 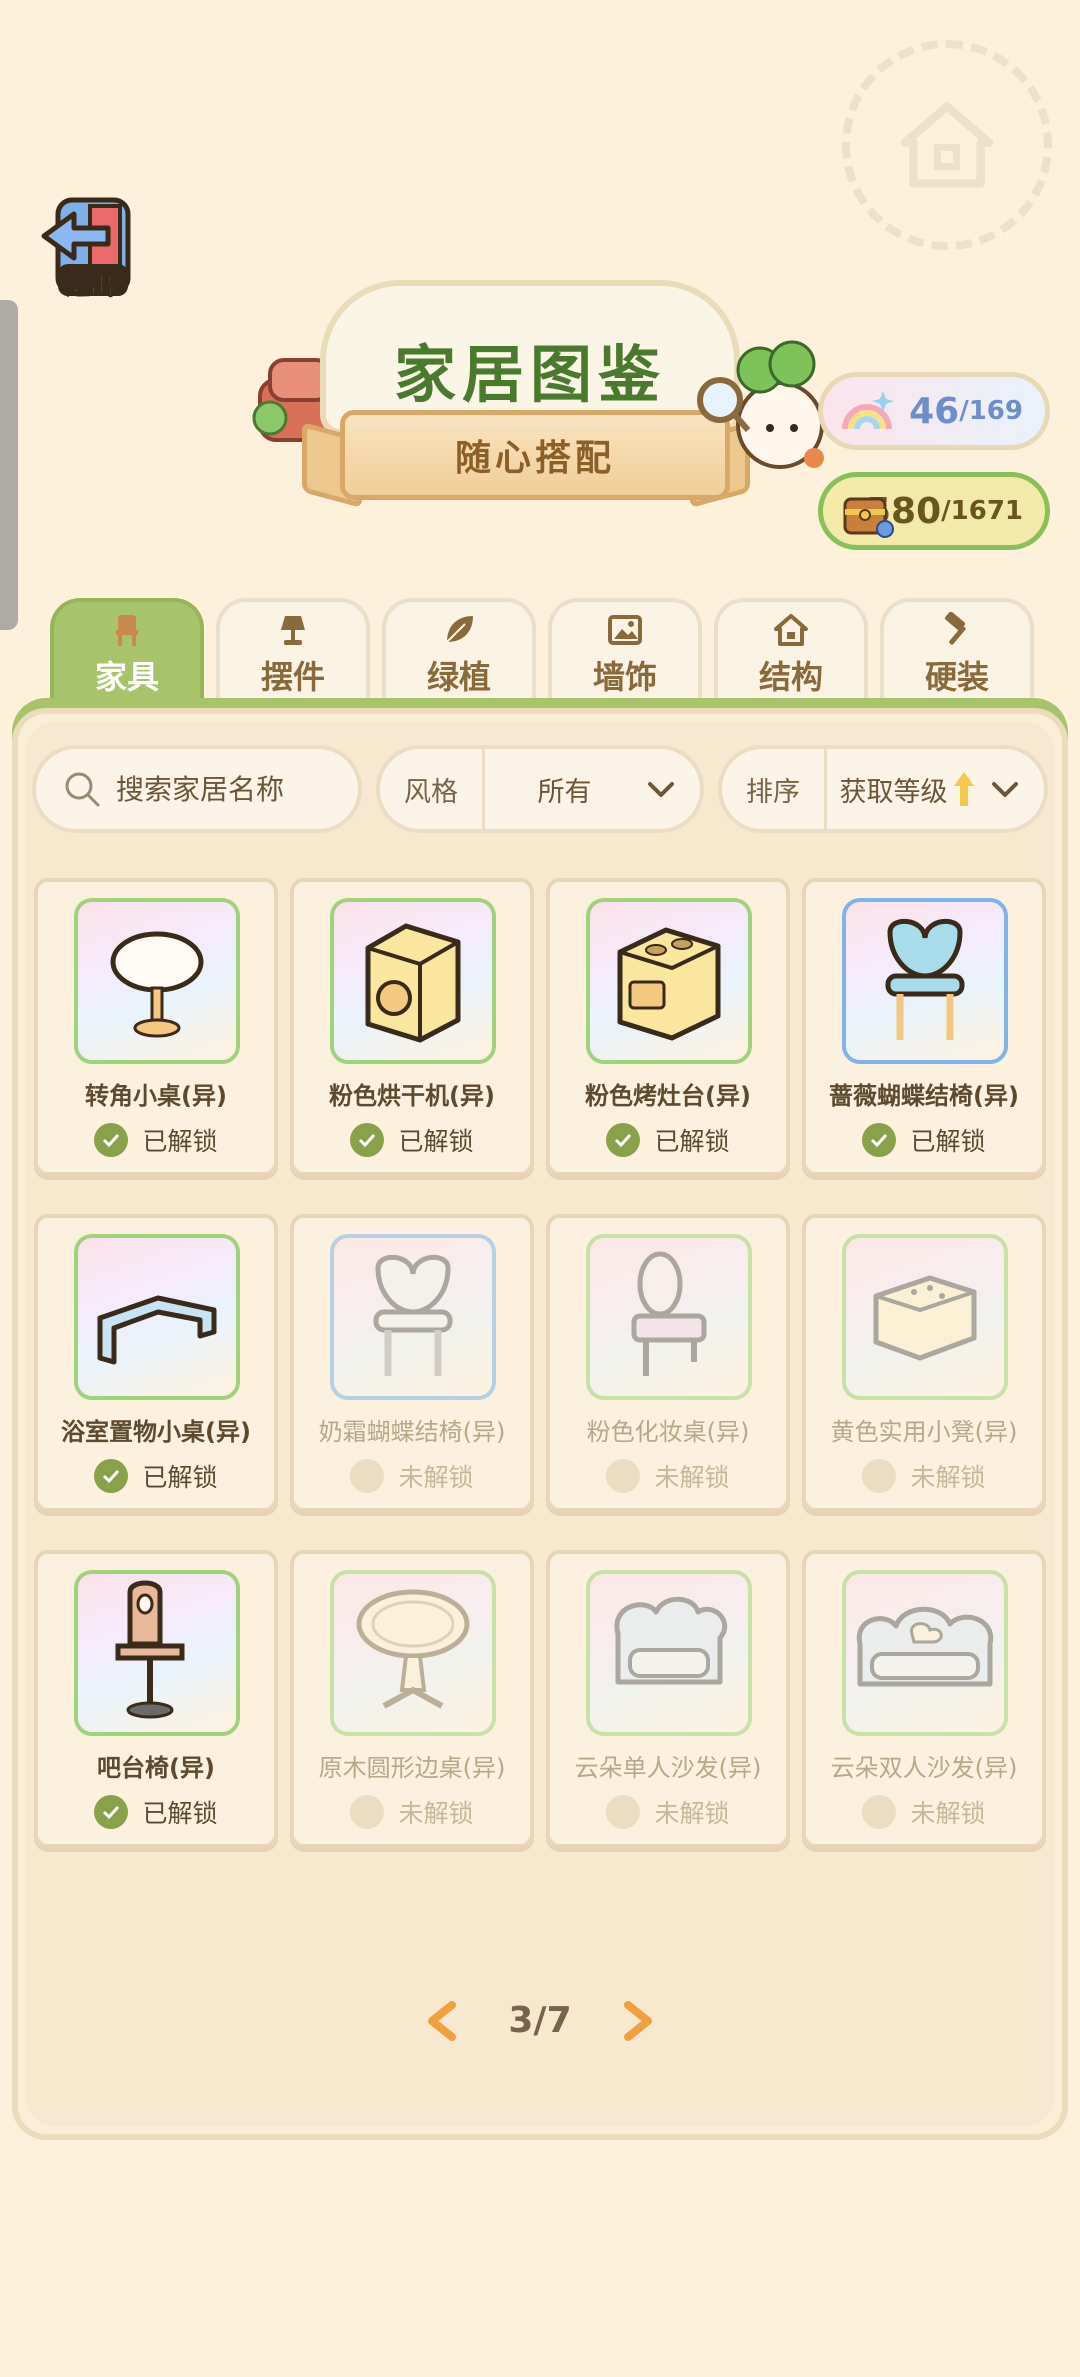 I want to click on style-filter-value: 所有, so click(x=564, y=792).